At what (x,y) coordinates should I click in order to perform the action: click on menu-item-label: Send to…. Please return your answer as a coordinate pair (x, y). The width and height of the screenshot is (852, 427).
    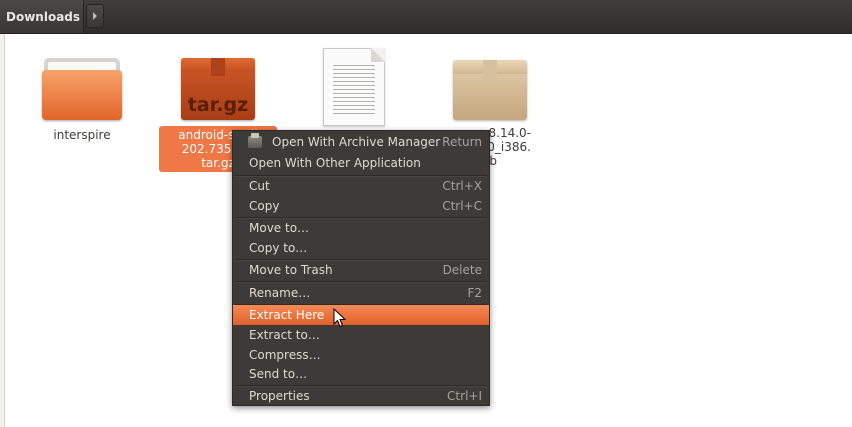
    Looking at the image, I should click on (278, 374).